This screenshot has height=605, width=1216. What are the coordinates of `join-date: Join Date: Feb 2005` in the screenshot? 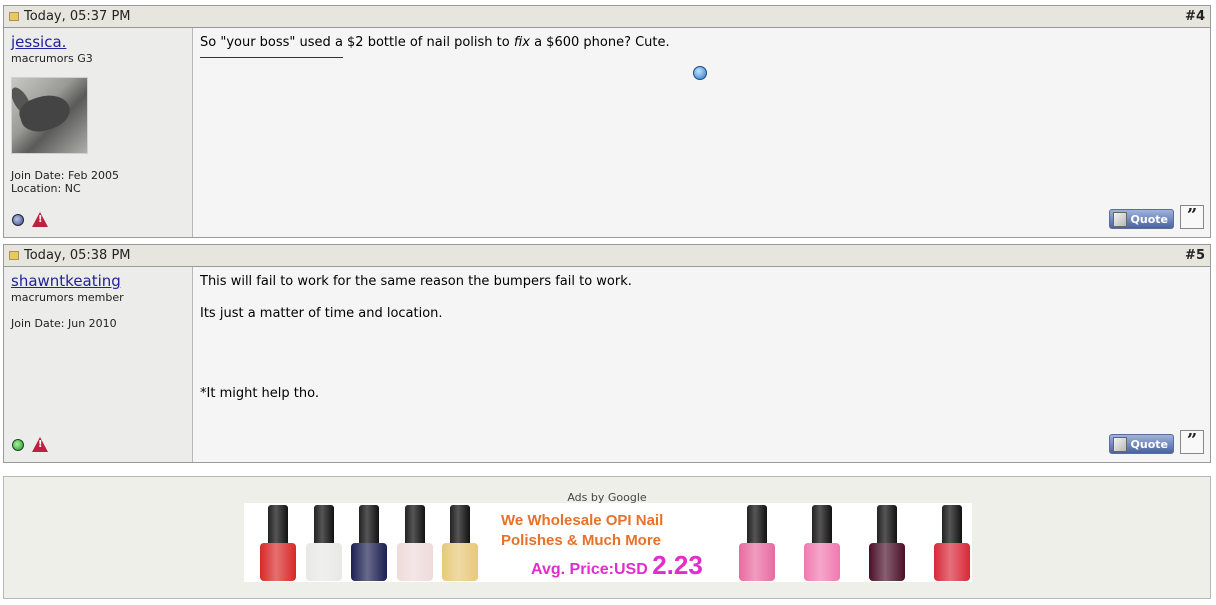 It's located at (65, 175).